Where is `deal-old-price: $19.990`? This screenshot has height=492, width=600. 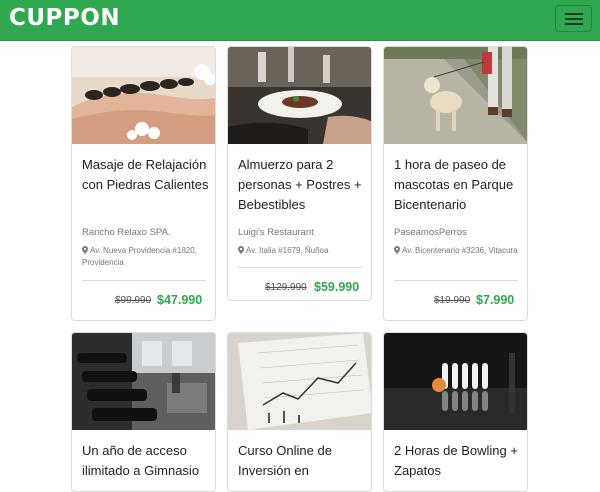
deal-old-price: $19.990 is located at coordinates (452, 300).